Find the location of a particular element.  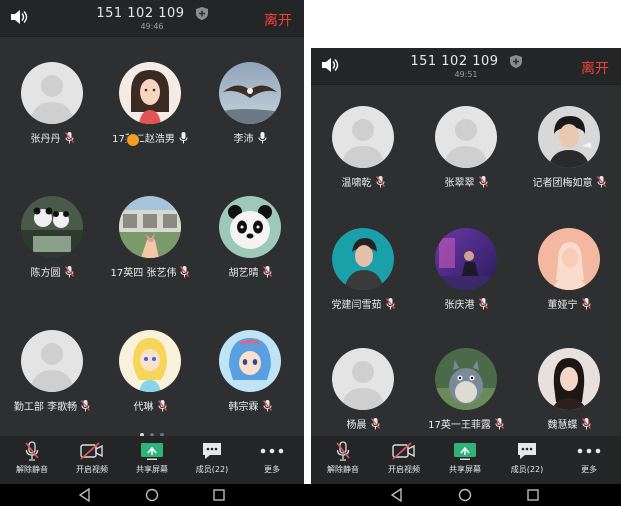

participant-name: 魏慧蝶 is located at coordinates (562, 425).